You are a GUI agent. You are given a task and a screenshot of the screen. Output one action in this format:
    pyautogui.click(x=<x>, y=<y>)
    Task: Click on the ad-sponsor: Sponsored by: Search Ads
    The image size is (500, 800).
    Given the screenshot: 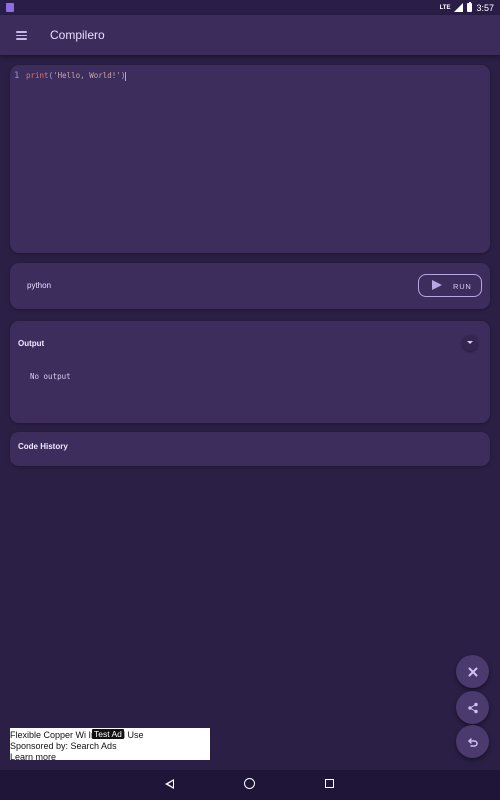 What is the action you would take?
    pyautogui.click(x=63, y=746)
    